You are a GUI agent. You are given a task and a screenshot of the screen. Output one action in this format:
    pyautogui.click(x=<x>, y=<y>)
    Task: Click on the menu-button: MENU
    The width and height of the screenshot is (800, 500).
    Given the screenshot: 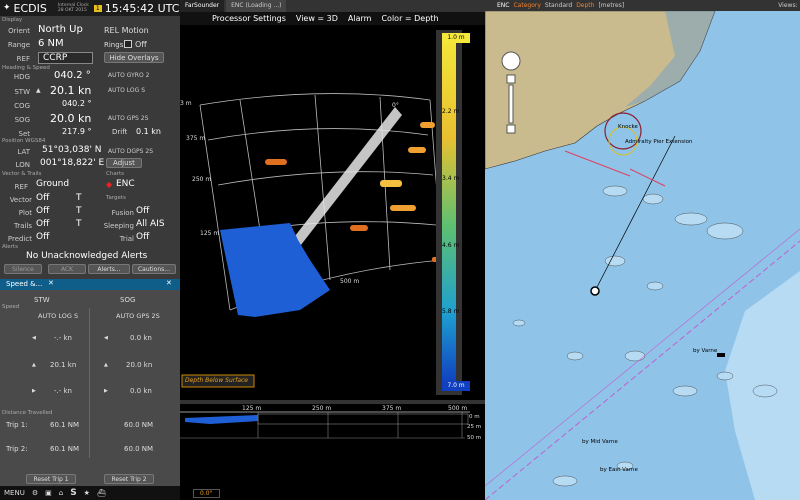 What is the action you would take?
    pyautogui.click(x=14, y=493)
    